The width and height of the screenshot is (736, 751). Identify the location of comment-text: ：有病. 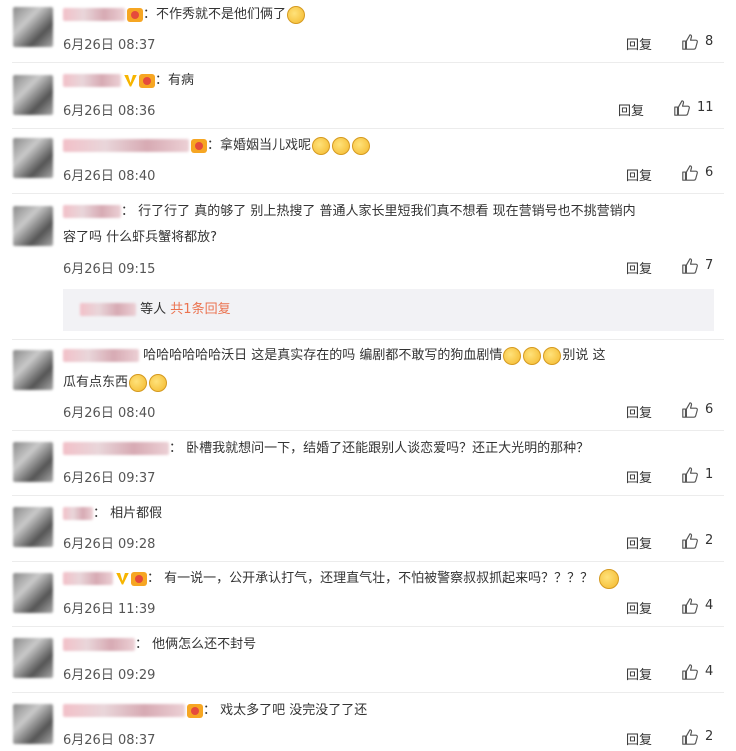
(175, 80).